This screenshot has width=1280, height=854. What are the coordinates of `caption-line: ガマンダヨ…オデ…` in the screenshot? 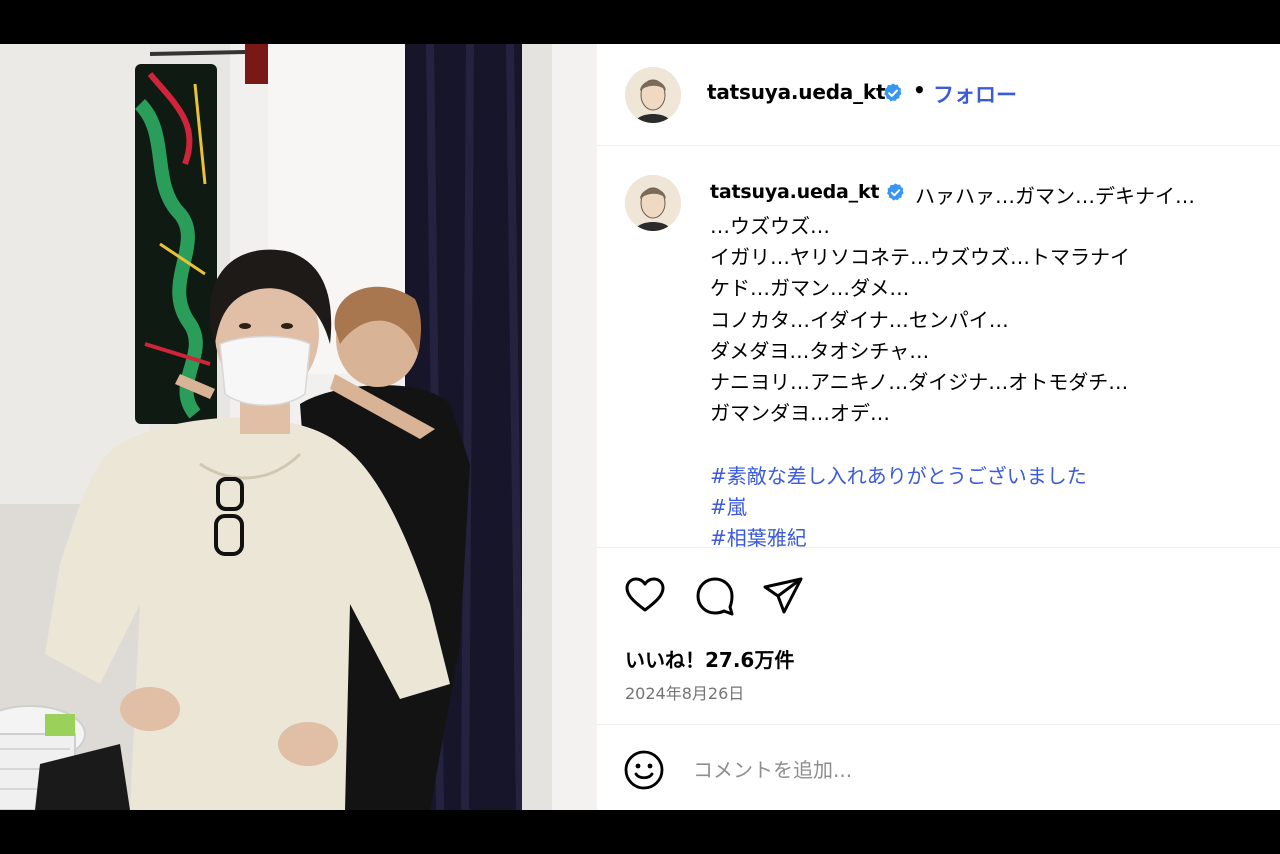 It's located at (800, 413).